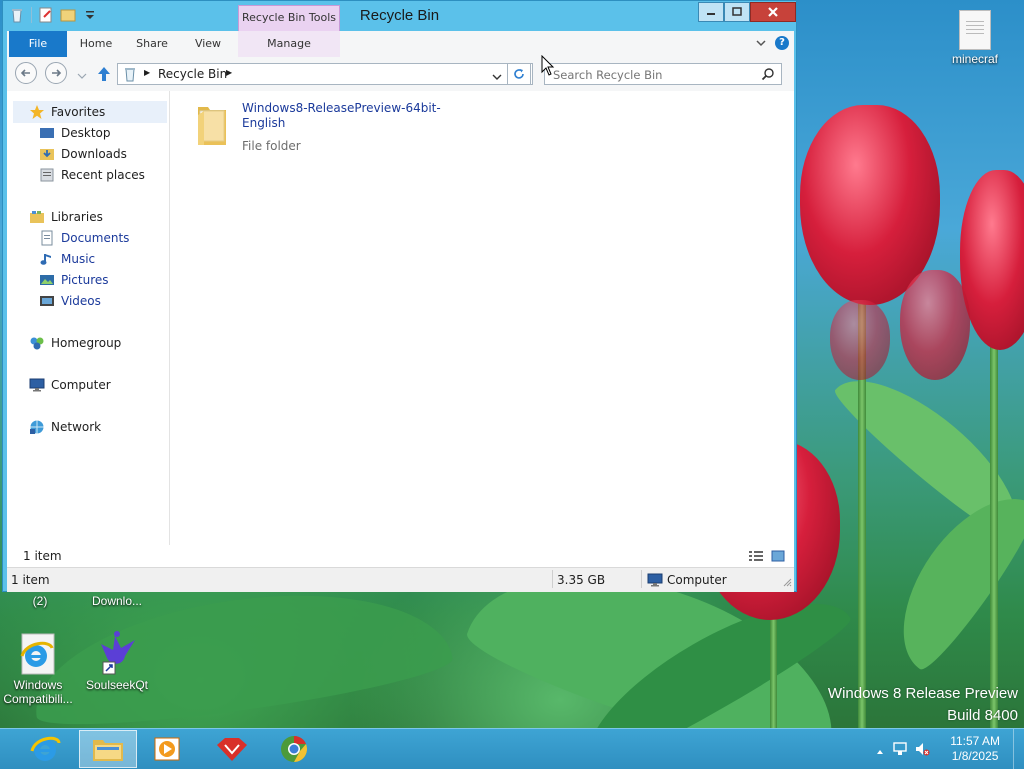  Describe the element at coordinates (95, 238) in the screenshot. I see `nav-label: Documents` at that location.